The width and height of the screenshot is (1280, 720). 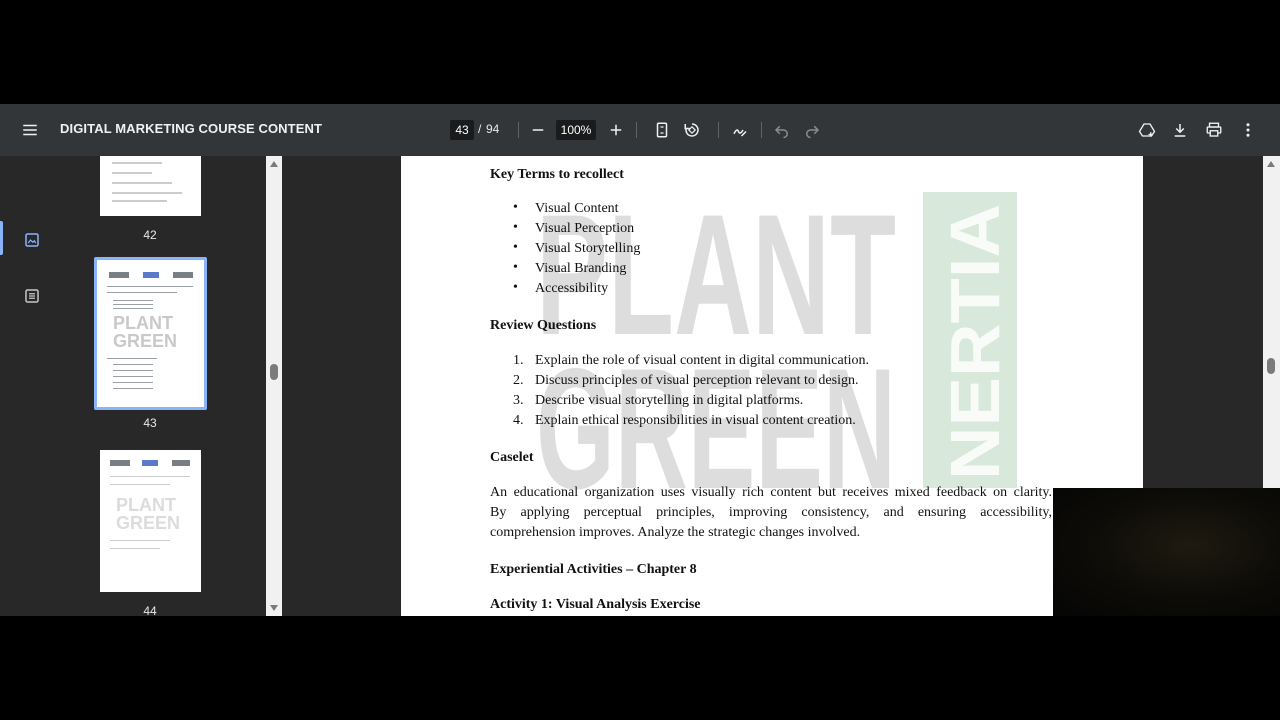 What do you see at coordinates (782, 130) in the screenshot?
I see `undo-icon` at bounding box center [782, 130].